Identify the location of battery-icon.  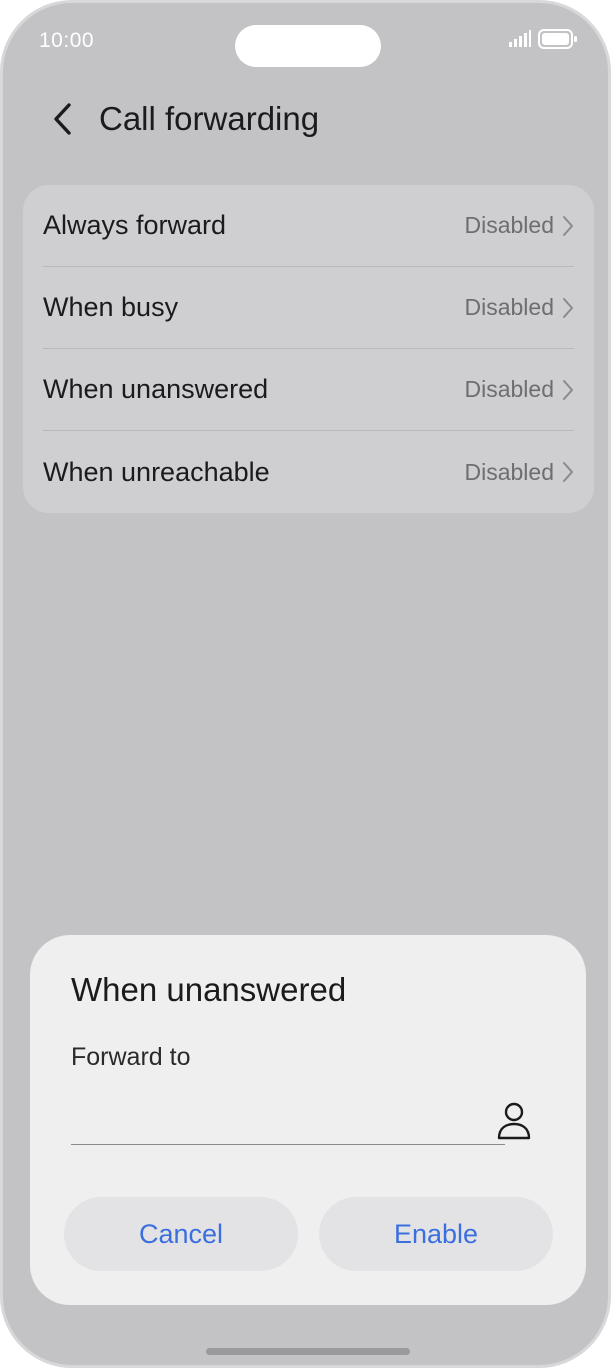
(557, 39).